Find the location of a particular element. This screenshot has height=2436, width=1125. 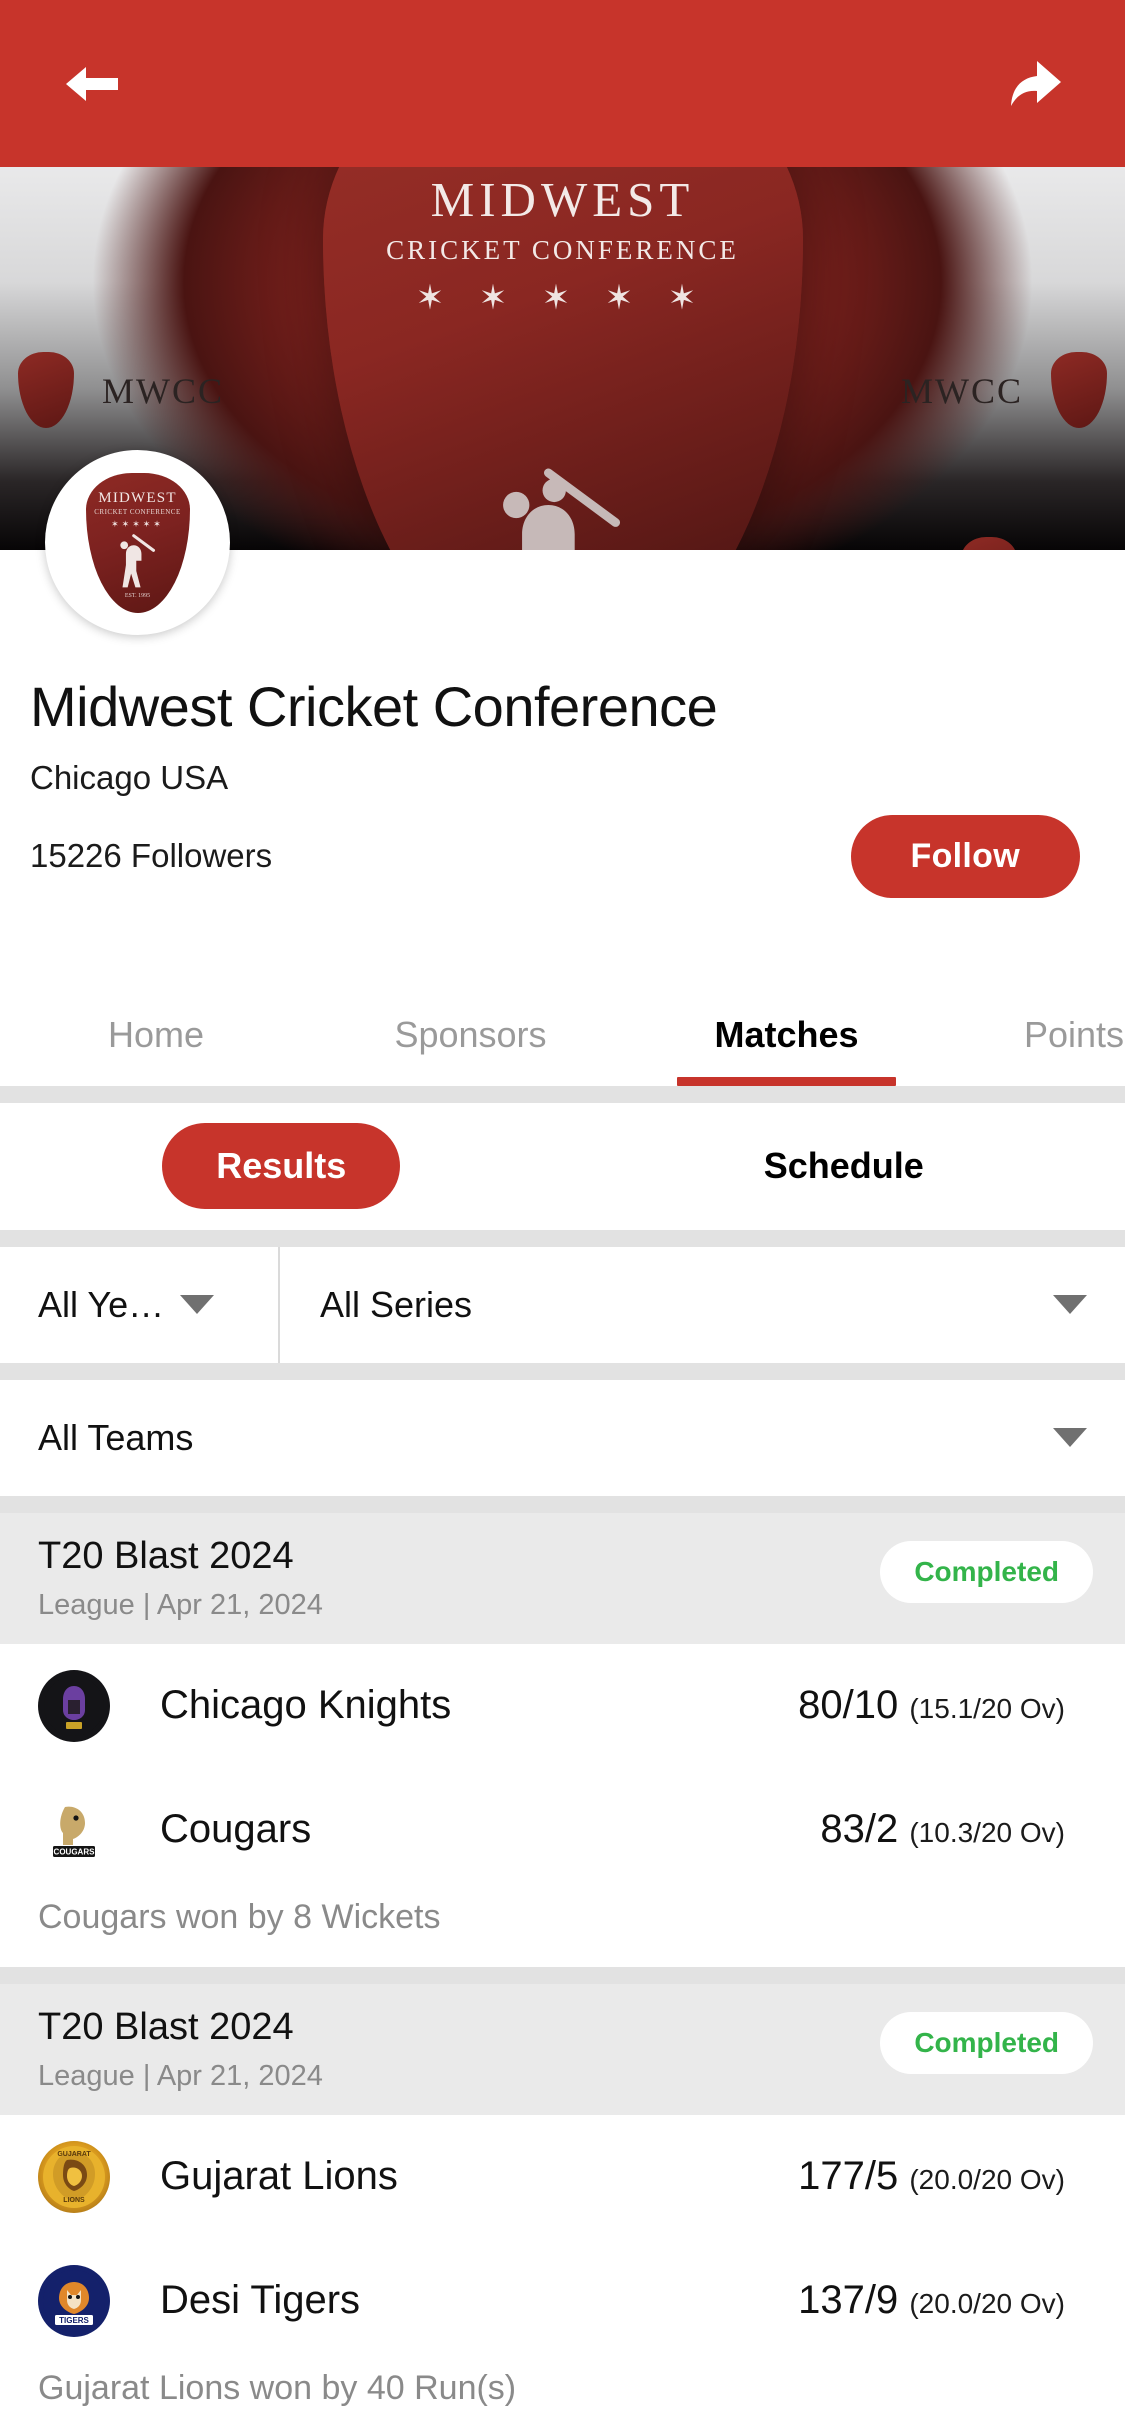

desi-tigers-logo: TIGERS is located at coordinates (74, 2300).